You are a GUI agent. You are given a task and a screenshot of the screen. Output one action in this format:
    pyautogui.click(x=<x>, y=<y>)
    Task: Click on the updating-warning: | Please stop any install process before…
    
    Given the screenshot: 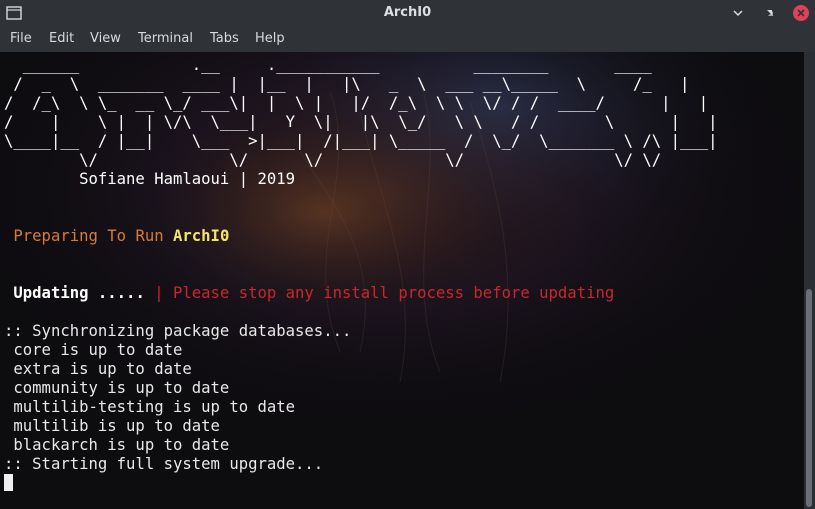 What is the action you would take?
    pyautogui.click(x=384, y=293)
    